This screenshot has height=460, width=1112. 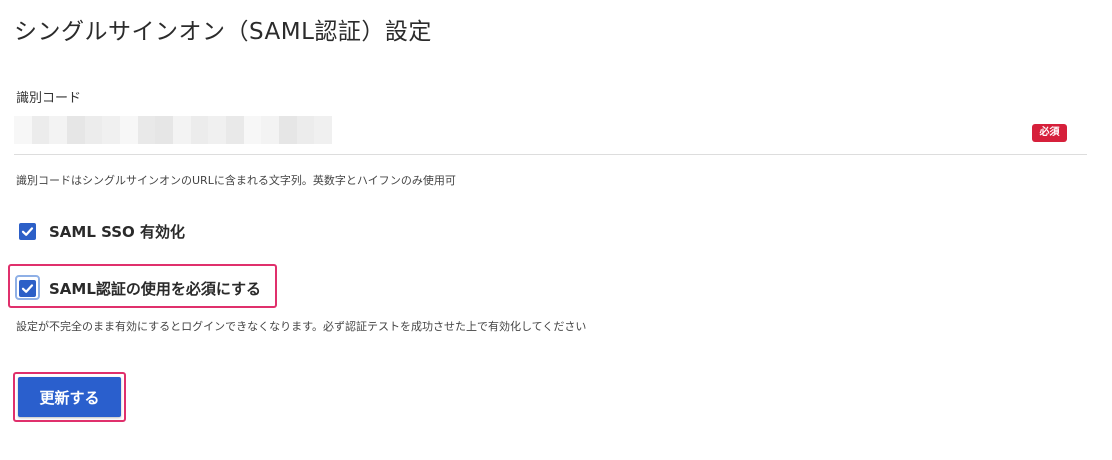 What do you see at coordinates (223, 32) in the screenshot?
I see `page-title: シングルサインオン（SAML認証）設定` at bounding box center [223, 32].